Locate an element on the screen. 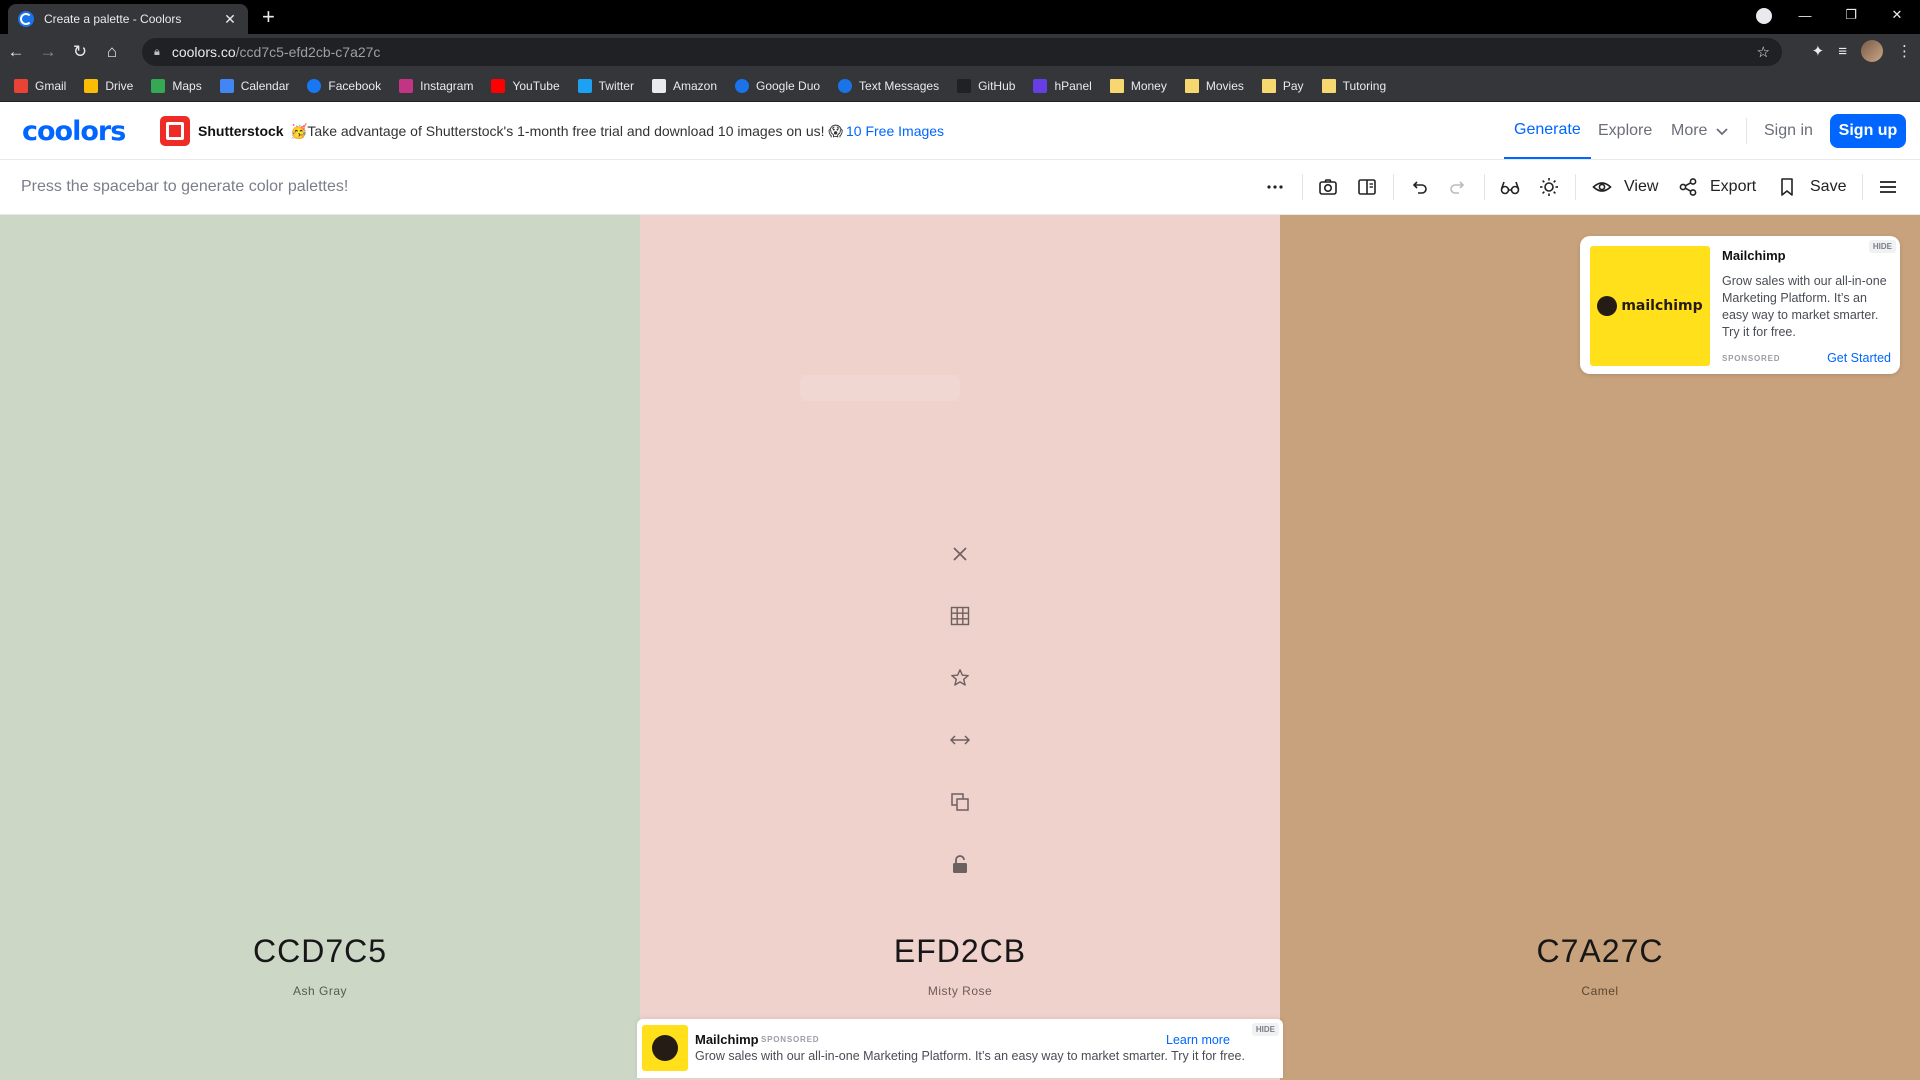  gmail-icon is located at coordinates (21, 85).